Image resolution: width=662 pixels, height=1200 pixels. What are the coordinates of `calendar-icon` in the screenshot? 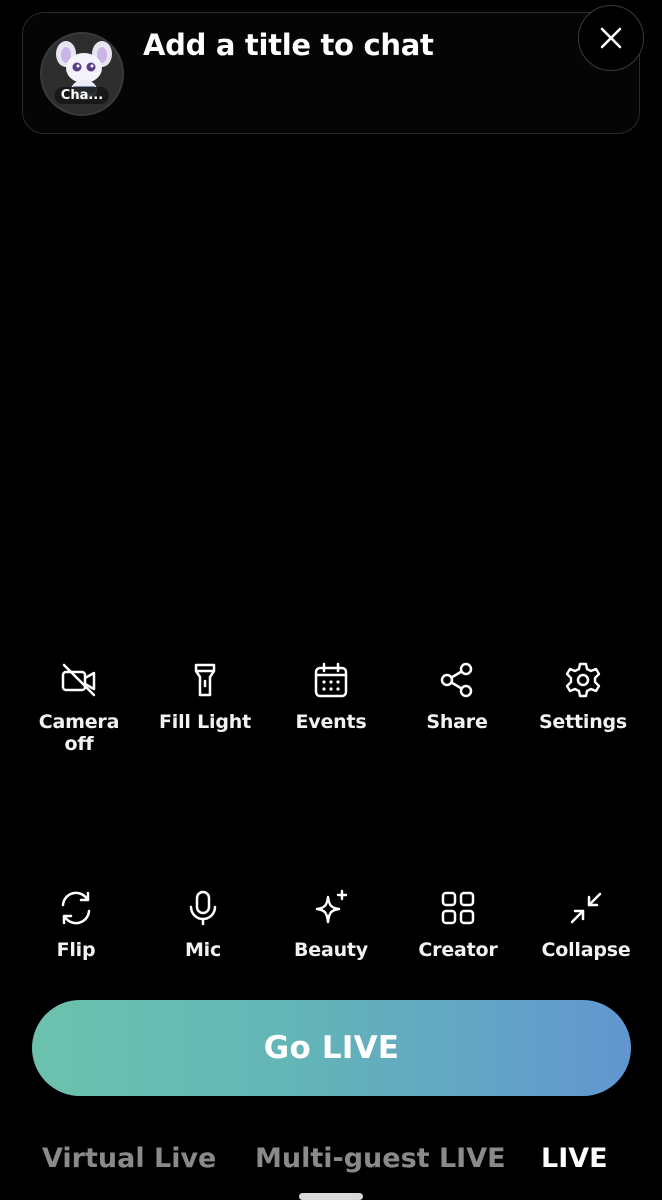 It's located at (331, 680).